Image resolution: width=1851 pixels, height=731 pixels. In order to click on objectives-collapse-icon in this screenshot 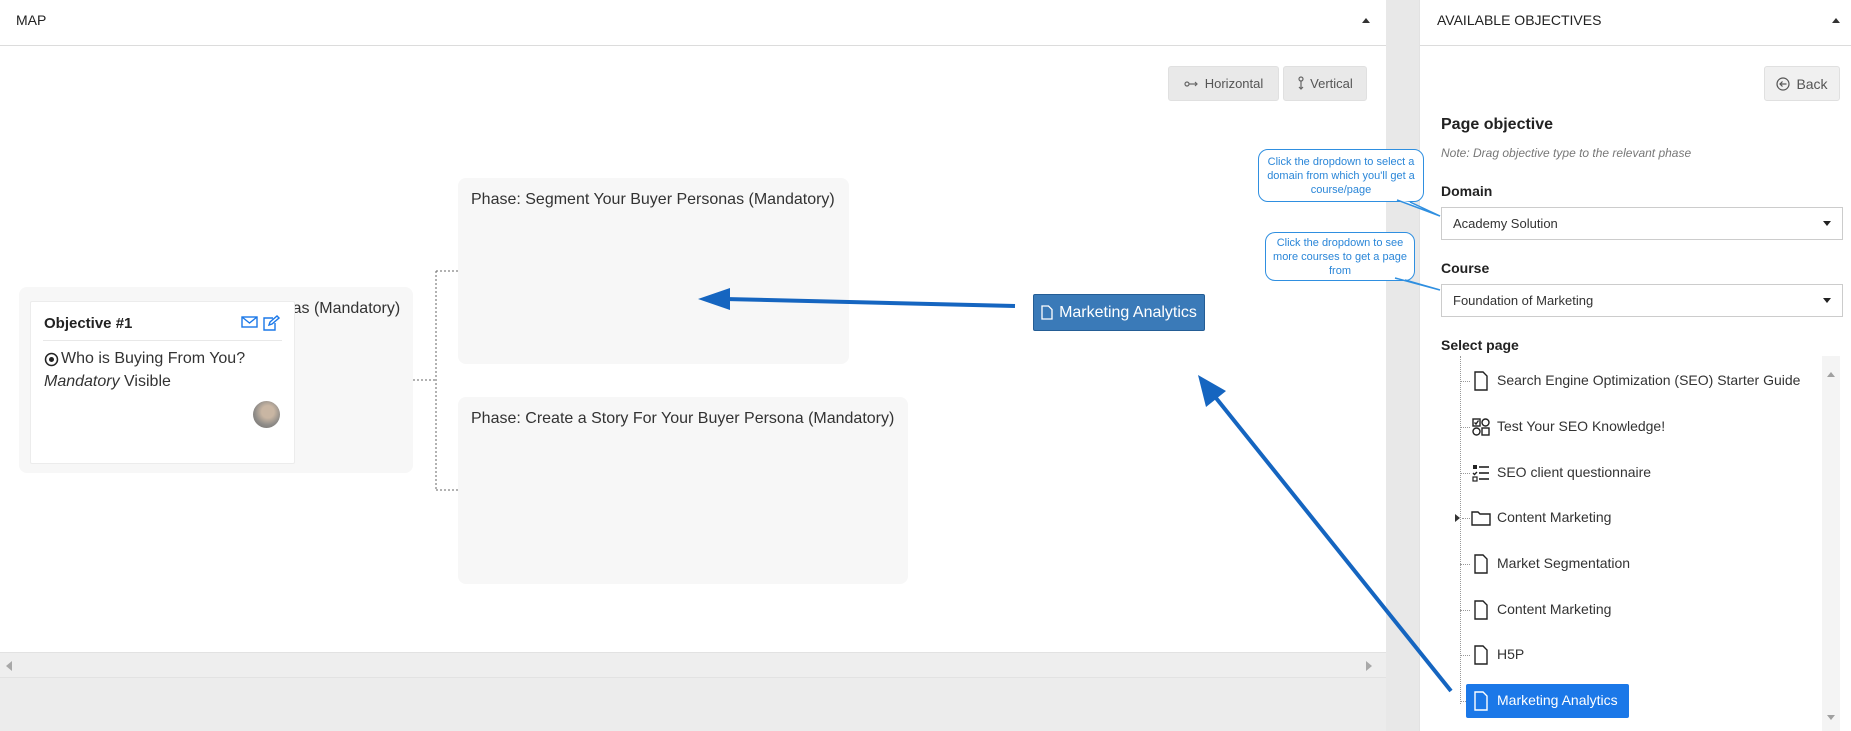, I will do `click(1836, 20)`.